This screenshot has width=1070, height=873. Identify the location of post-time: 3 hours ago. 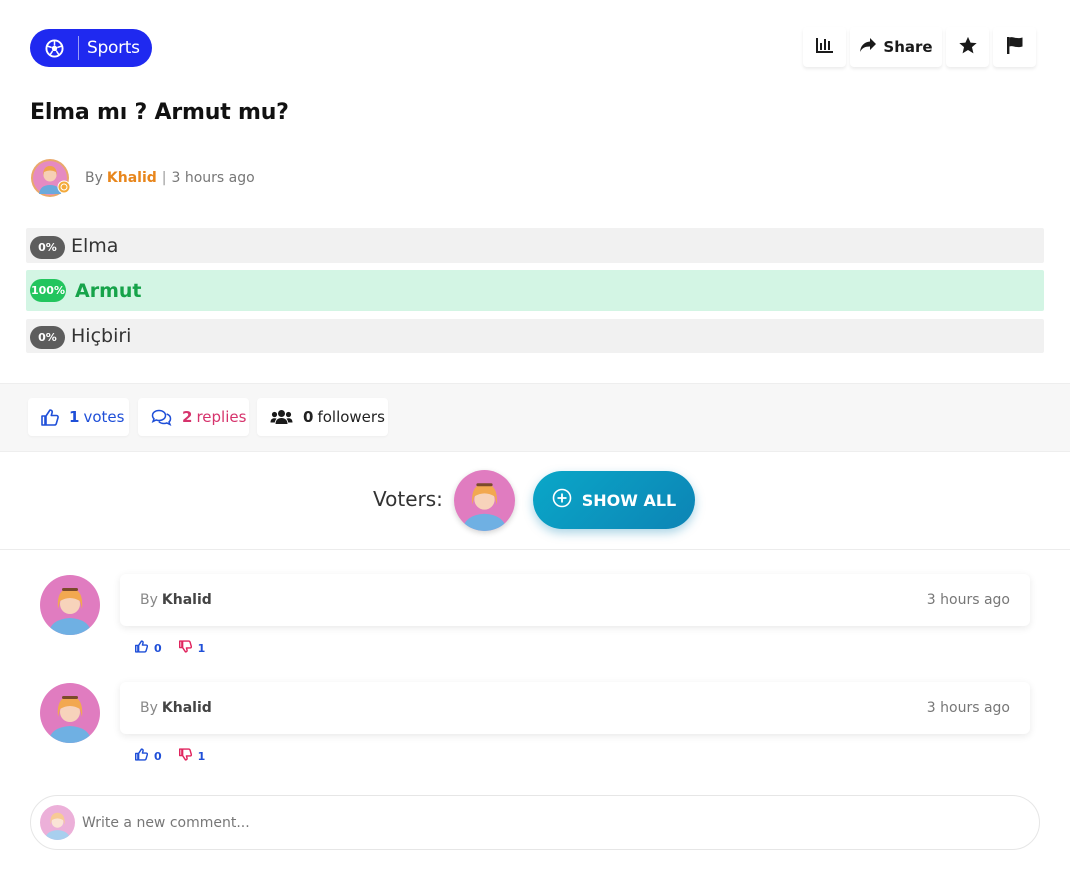
(213, 178).